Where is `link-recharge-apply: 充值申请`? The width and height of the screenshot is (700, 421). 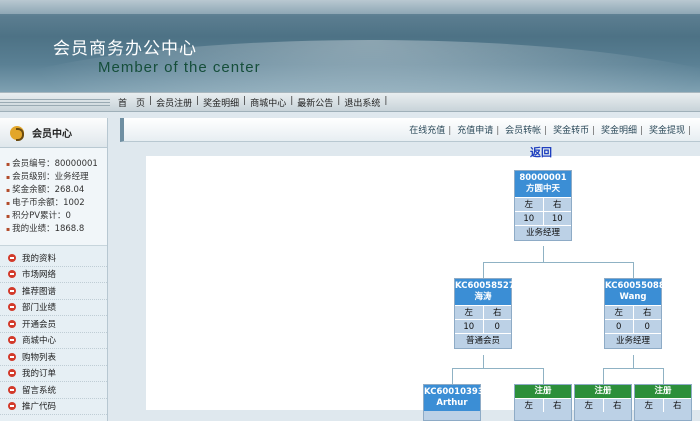 link-recharge-apply: 充值申请 is located at coordinates (475, 131).